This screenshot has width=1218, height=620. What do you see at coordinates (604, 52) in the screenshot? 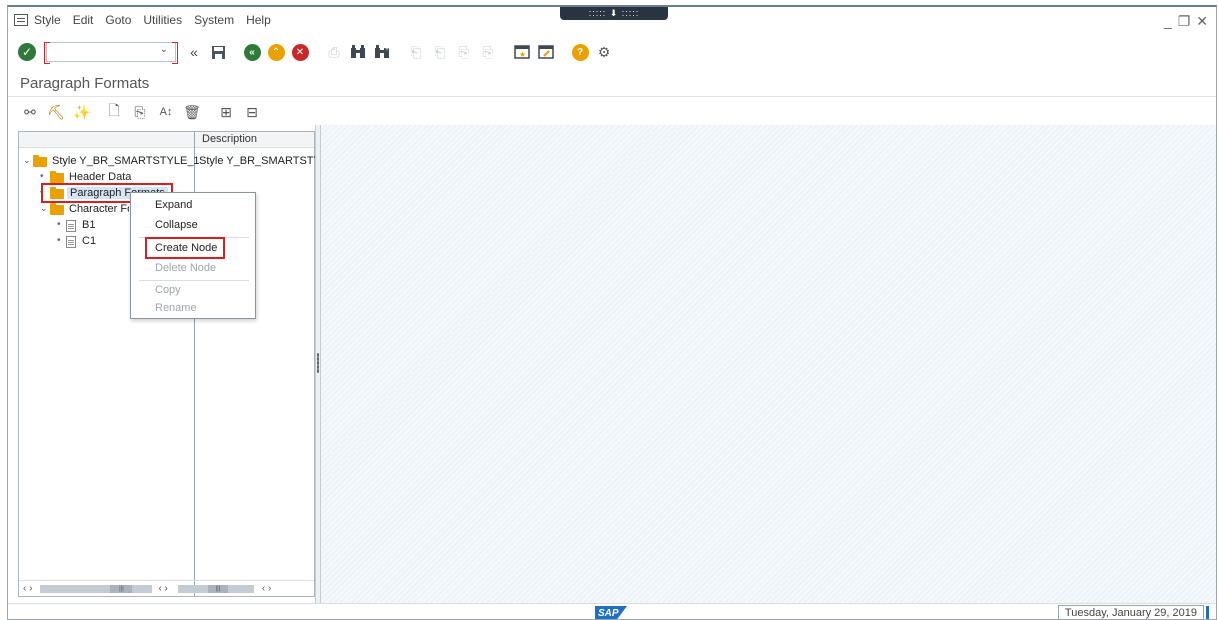
I see `settings-icon: ⚙` at bounding box center [604, 52].